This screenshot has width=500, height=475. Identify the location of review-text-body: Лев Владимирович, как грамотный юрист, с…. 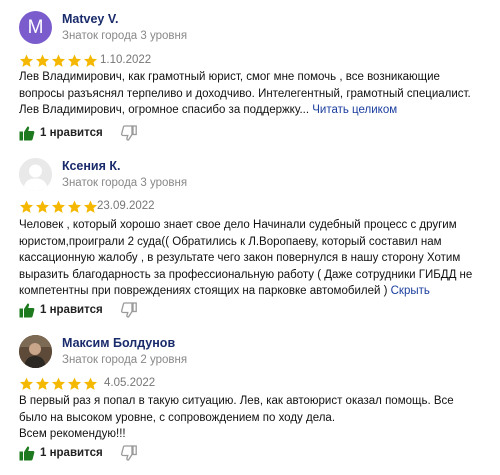
(245, 93).